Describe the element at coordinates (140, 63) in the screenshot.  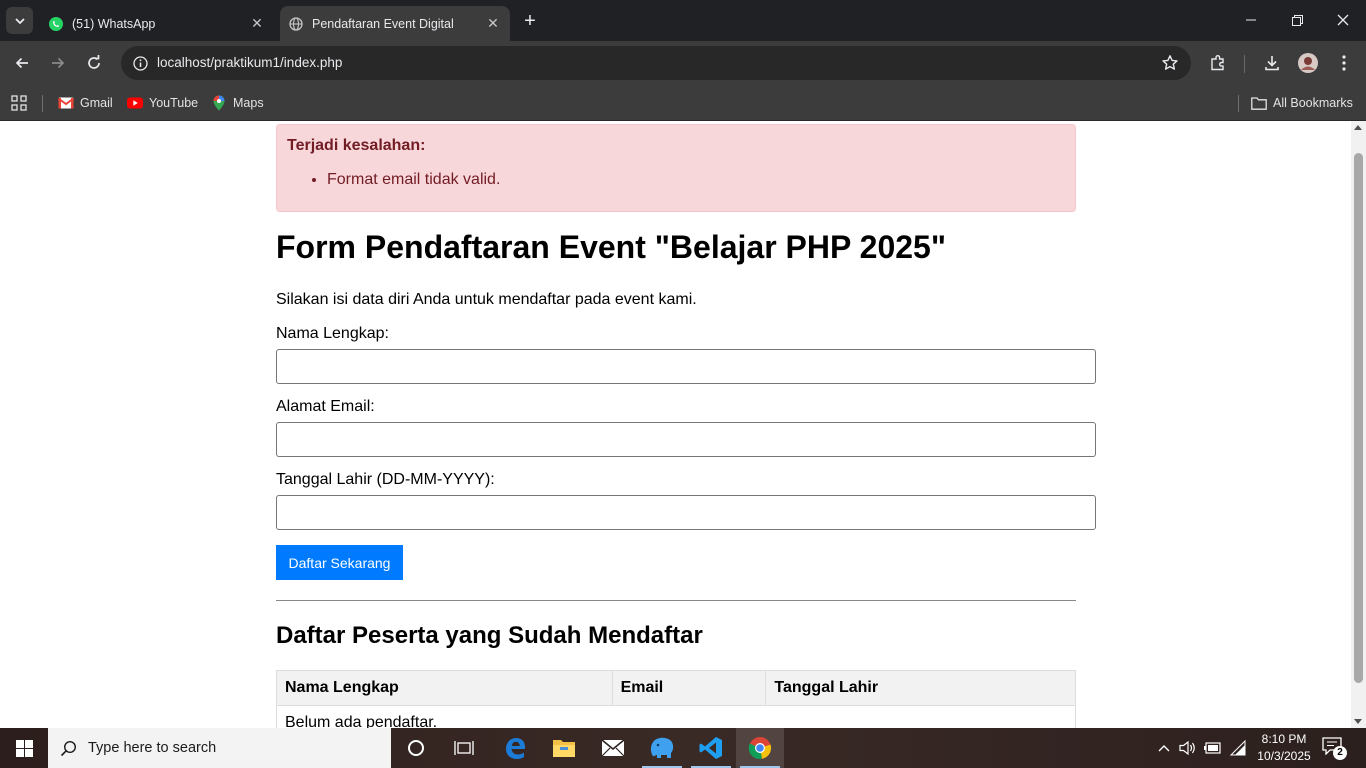
I see `site-info-icon` at that location.